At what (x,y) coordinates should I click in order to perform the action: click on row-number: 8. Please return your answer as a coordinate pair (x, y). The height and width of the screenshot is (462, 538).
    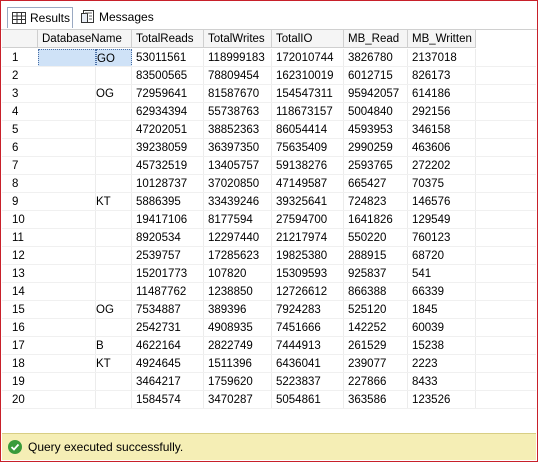
    Looking at the image, I should click on (20, 184).